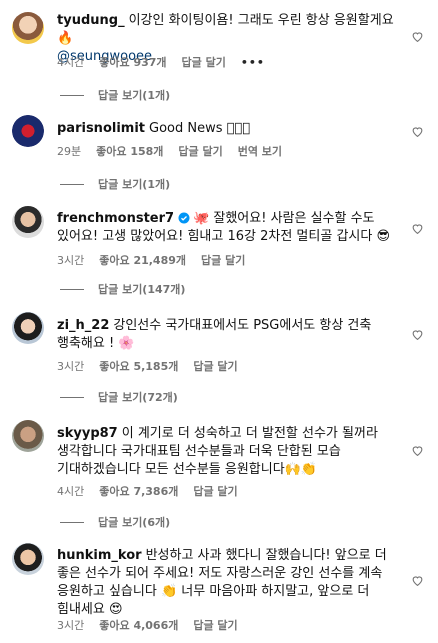 The height and width of the screenshot is (643, 438). What do you see at coordinates (115, 522) in the screenshot?
I see `view-replies-button: 답글 보기(6개)` at bounding box center [115, 522].